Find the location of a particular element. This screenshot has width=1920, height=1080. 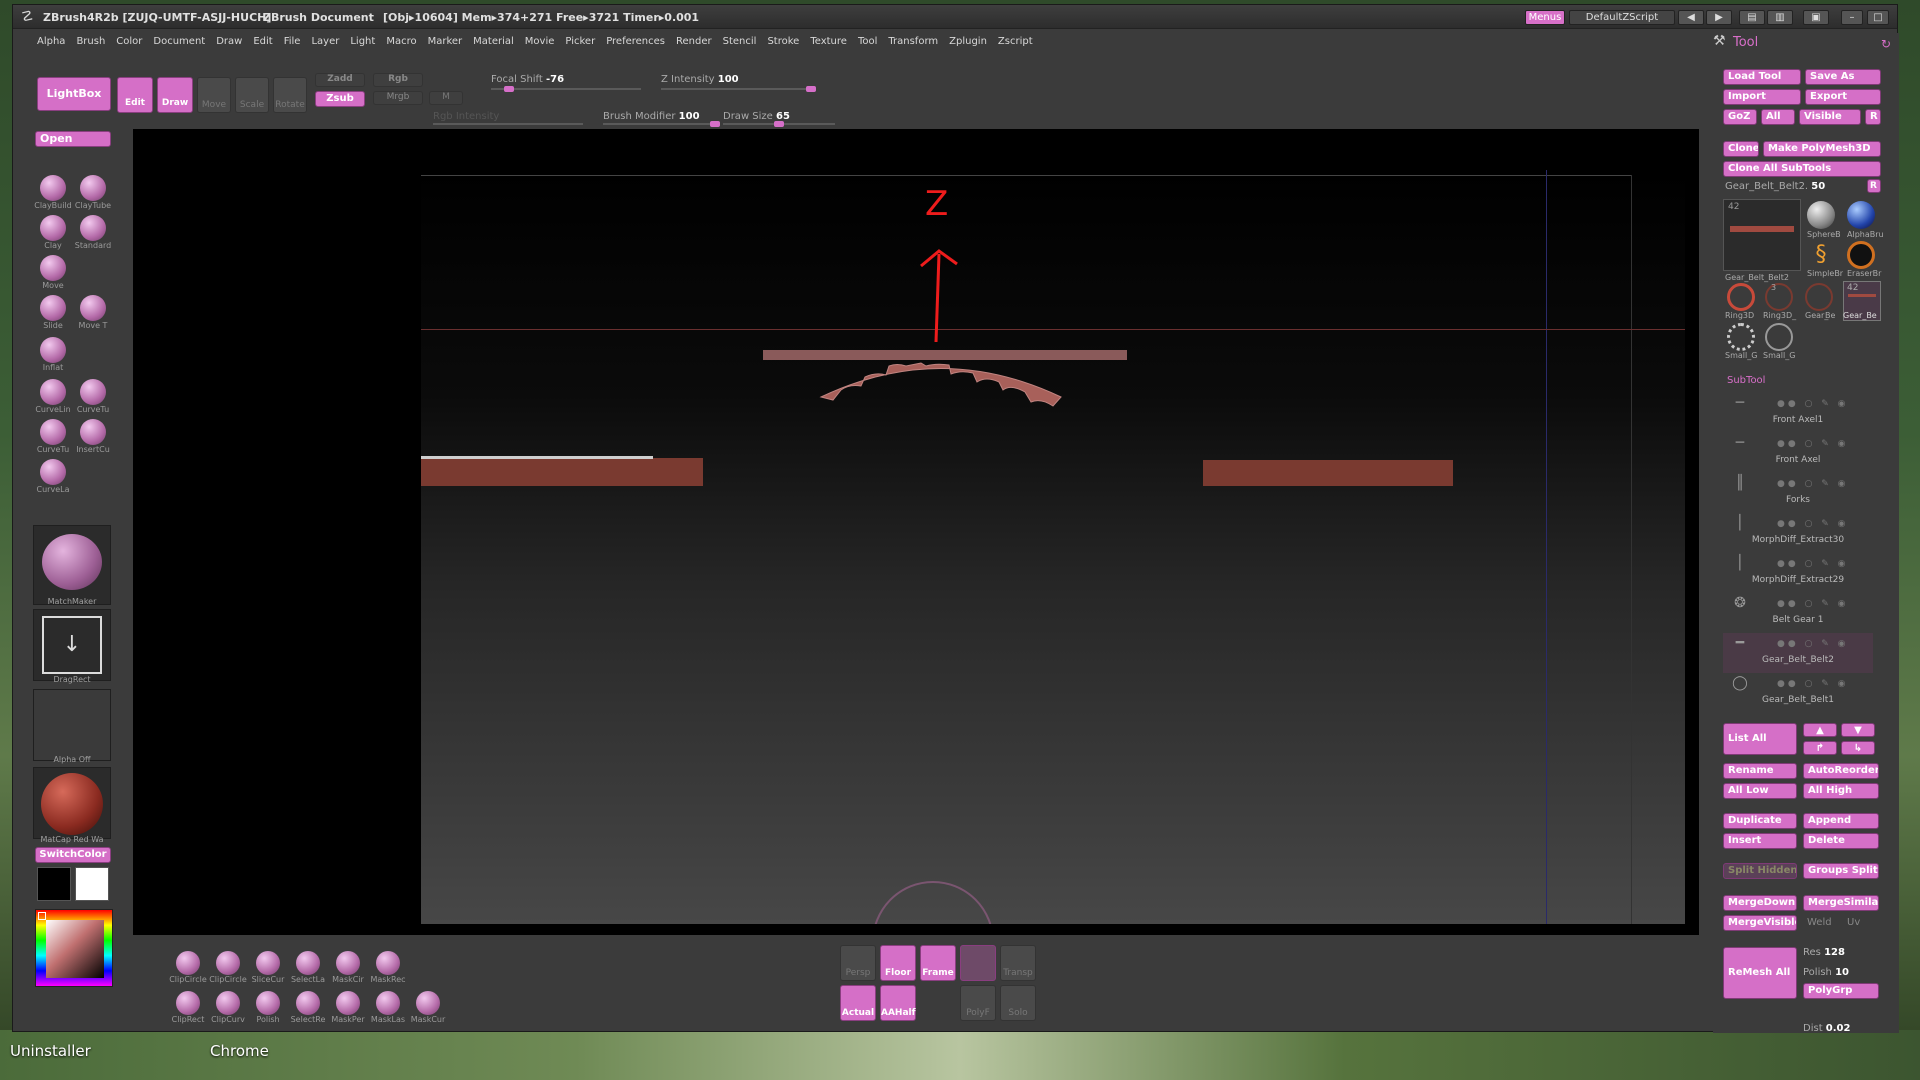

make-polymesh-button: Make PolyMesh3D is located at coordinates (1822, 149).